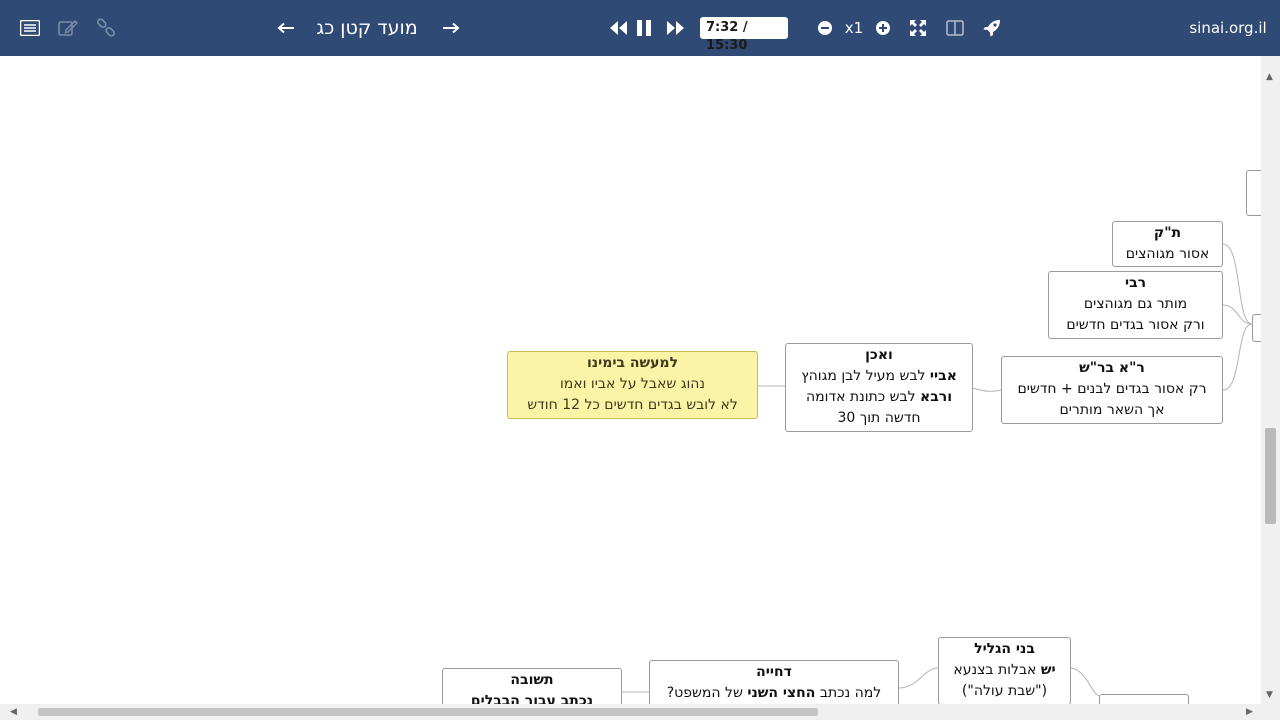 The width and height of the screenshot is (1280, 720). I want to click on node-heading: ת"ק, so click(1167, 233).